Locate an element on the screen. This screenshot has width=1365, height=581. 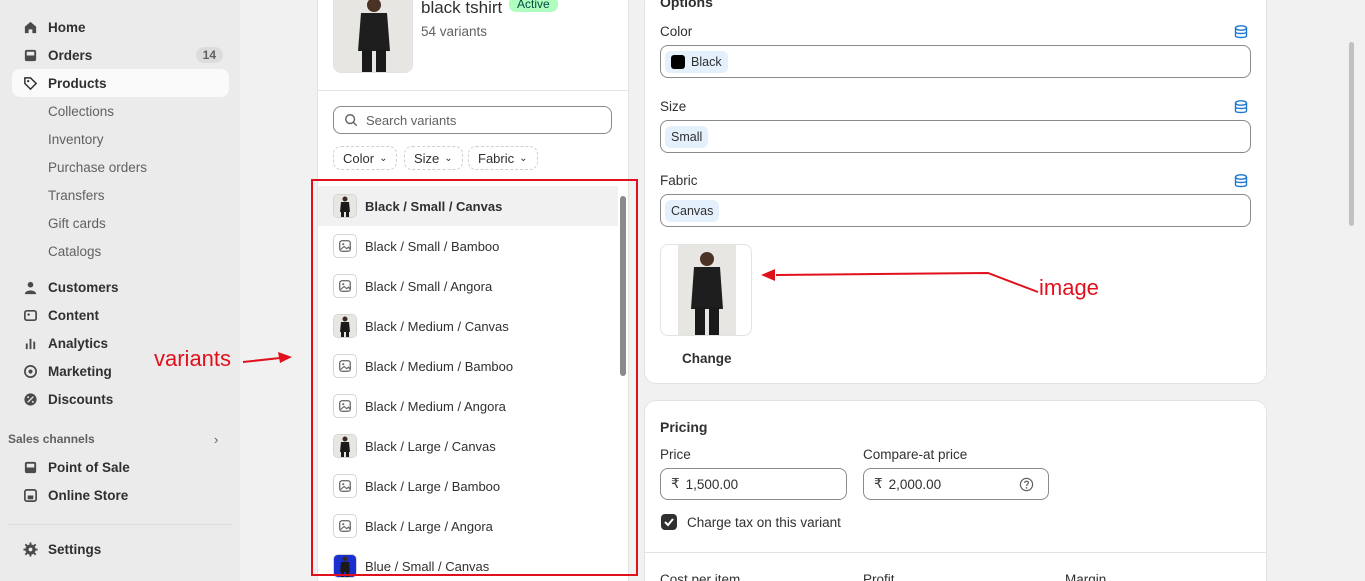
color-swatch is located at coordinates (678, 61).